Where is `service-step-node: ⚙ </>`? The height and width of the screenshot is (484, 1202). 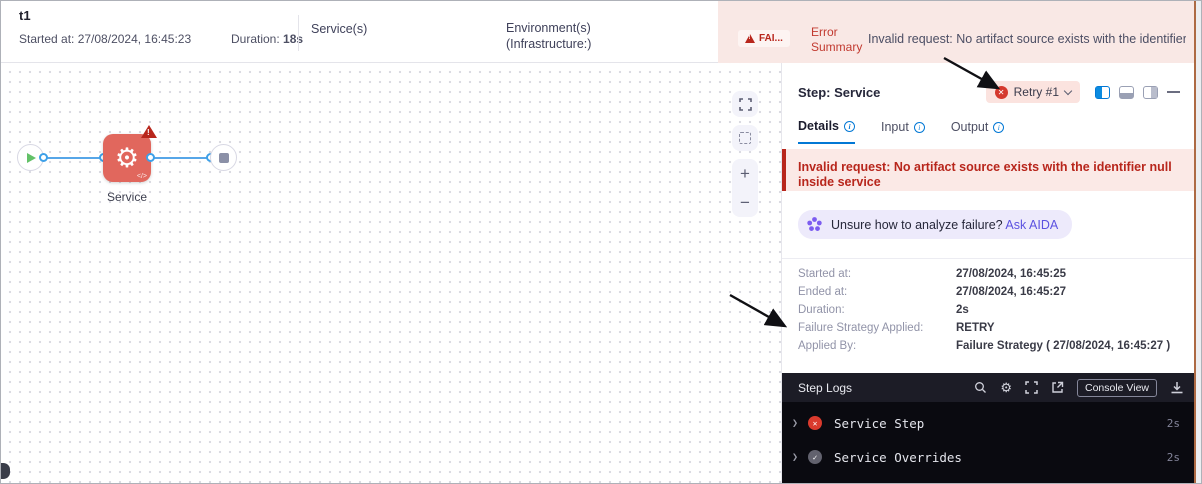
service-step-node: ⚙ </> is located at coordinates (130, 153).